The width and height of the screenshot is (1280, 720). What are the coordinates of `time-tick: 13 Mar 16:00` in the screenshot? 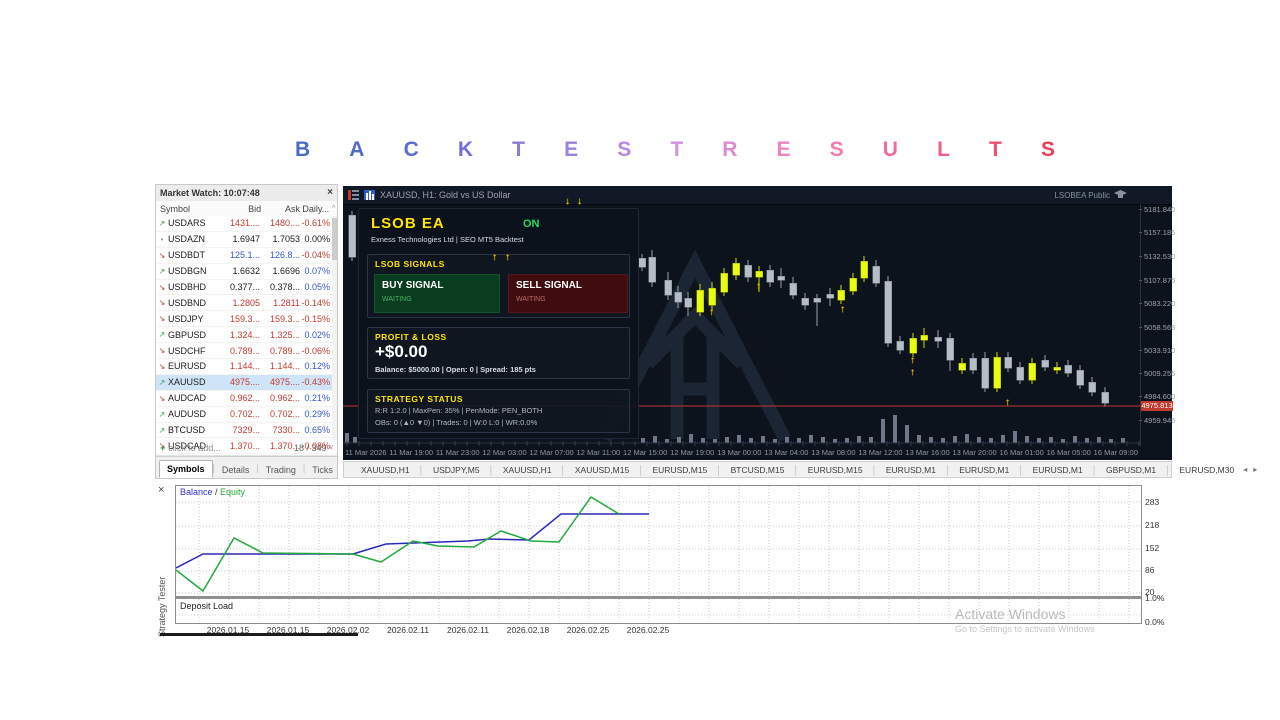 It's located at (927, 452).